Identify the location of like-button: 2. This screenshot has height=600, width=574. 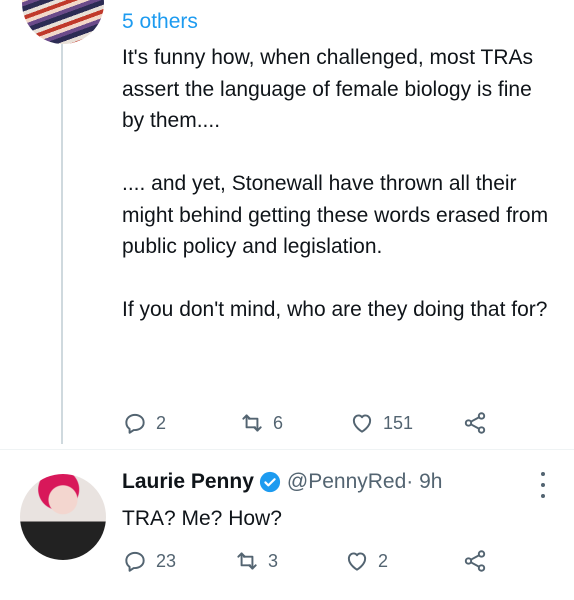
(366, 561).